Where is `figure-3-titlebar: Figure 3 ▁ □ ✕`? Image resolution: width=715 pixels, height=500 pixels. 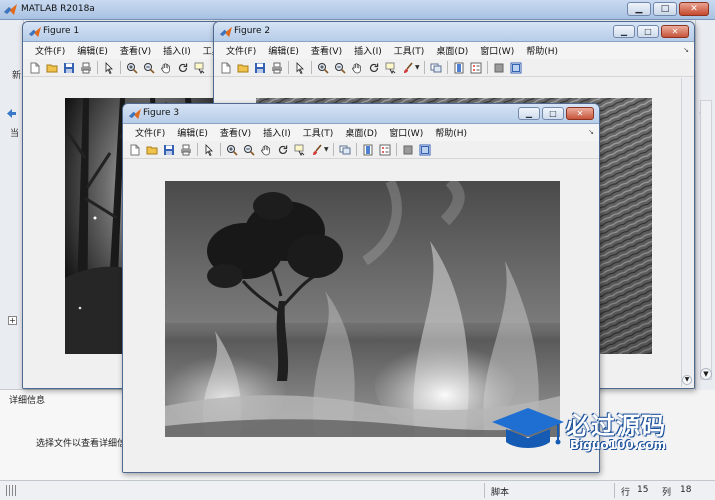 figure-3-titlebar: Figure 3 ▁ □ ✕ is located at coordinates (361, 114).